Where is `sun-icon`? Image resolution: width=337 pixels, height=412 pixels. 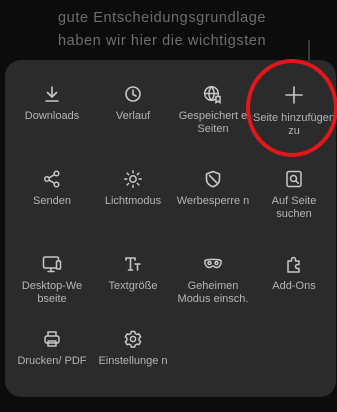 sun-icon is located at coordinates (133, 179).